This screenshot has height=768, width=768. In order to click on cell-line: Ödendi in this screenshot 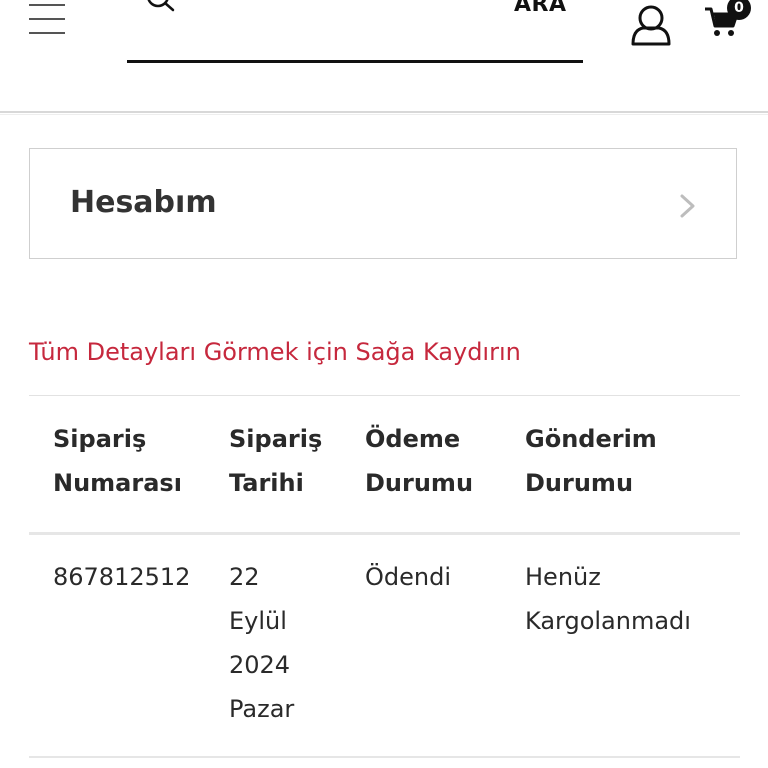, I will do `click(408, 577)`.